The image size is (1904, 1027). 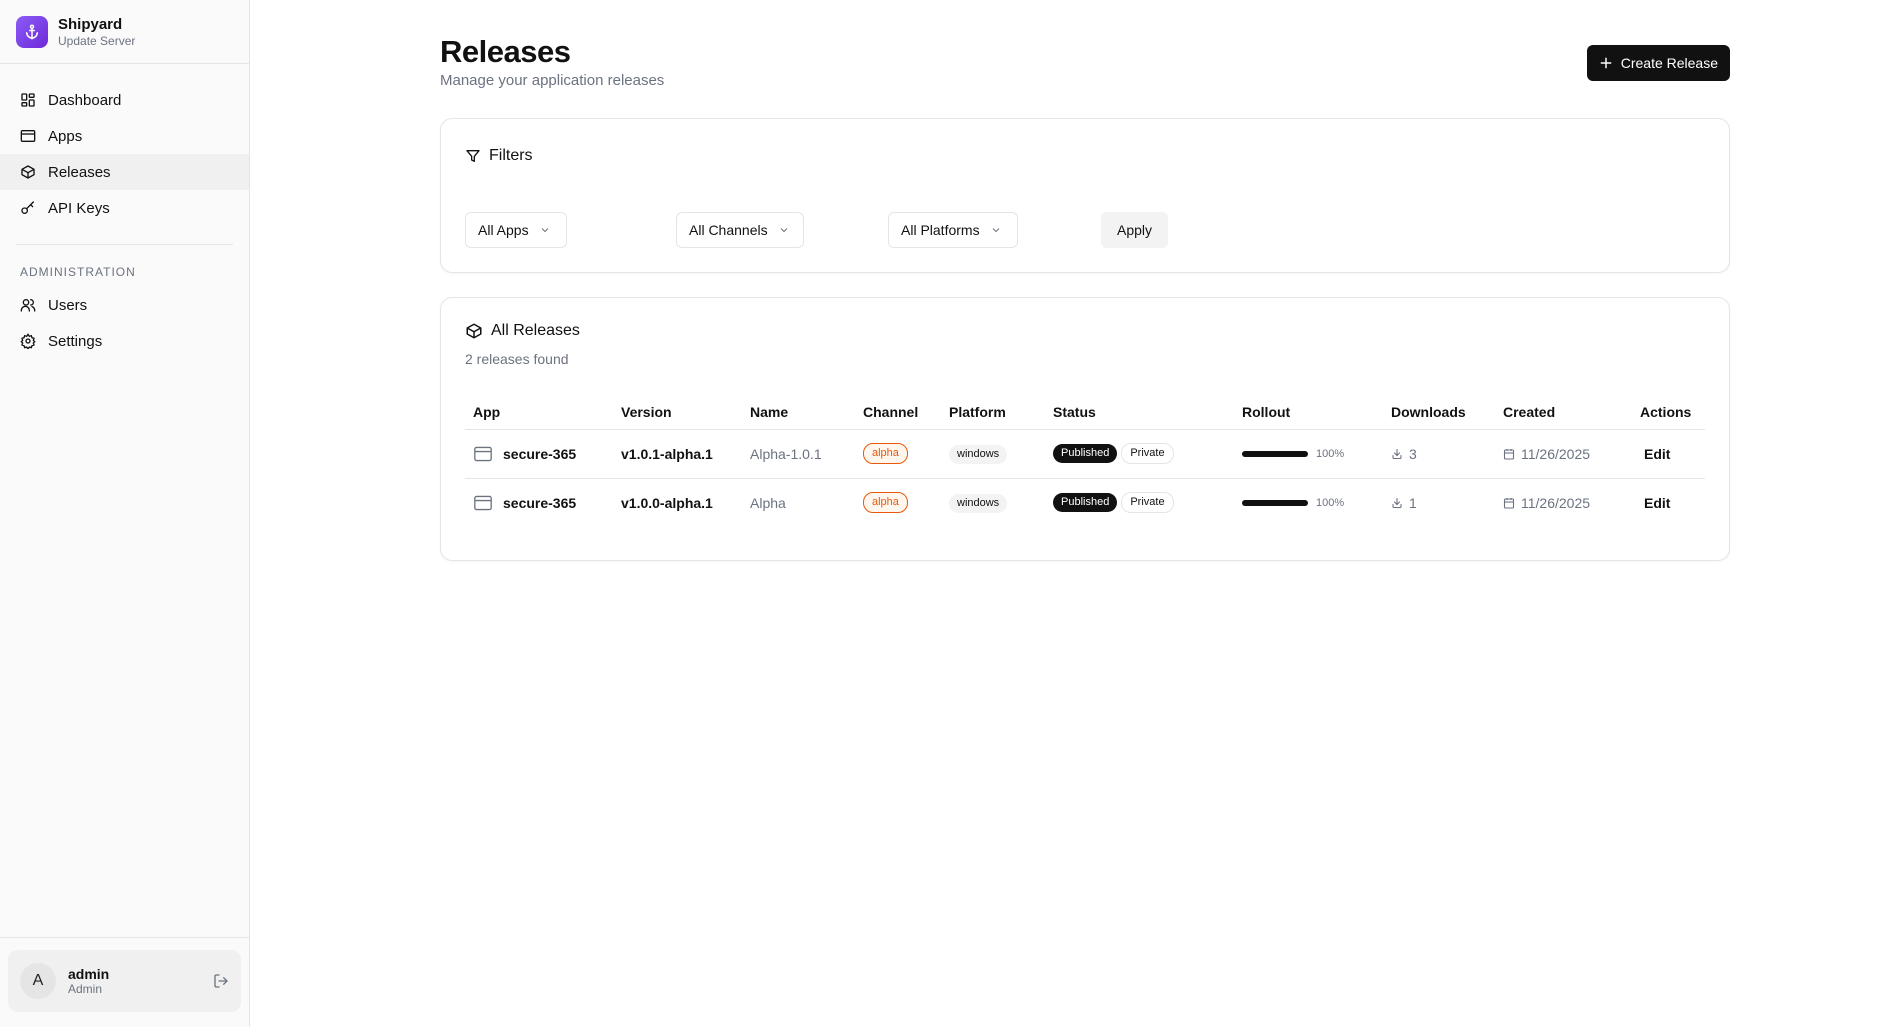 What do you see at coordinates (28, 136) in the screenshot?
I see `window-icon` at bounding box center [28, 136].